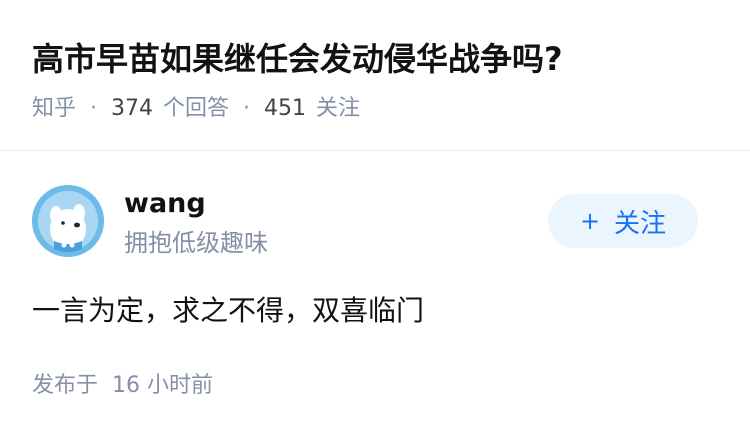 The width and height of the screenshot is (750, 438). I want to click on follow-button: + 关注, so click(623, 221).